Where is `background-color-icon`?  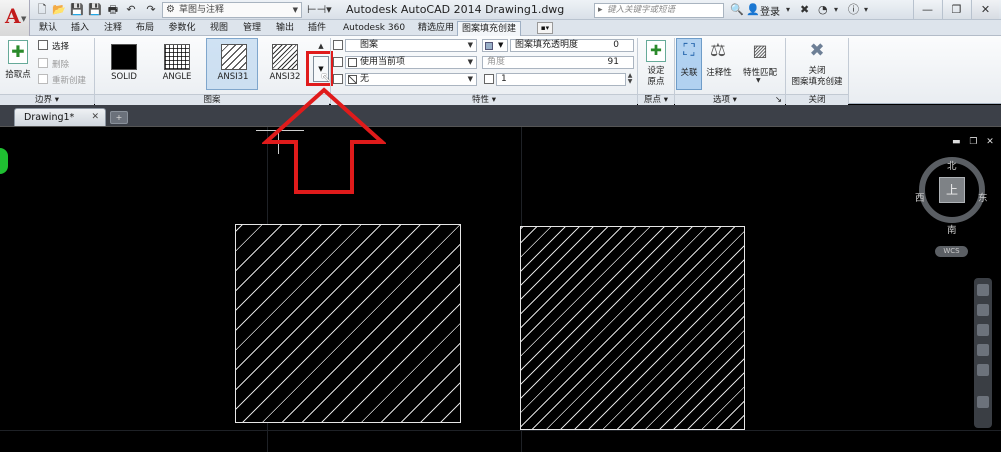 background-color-icon is located at coordinates (338, 79).